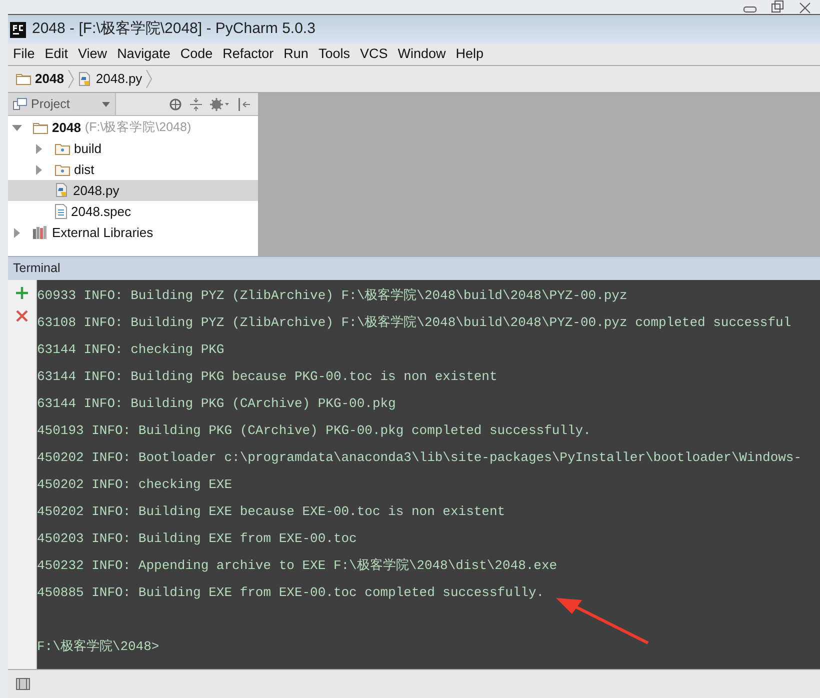 The image size is (820, 698). Describe the element at coordinates (106, 104) in the screenshot. I see `caret-icon` at that location.